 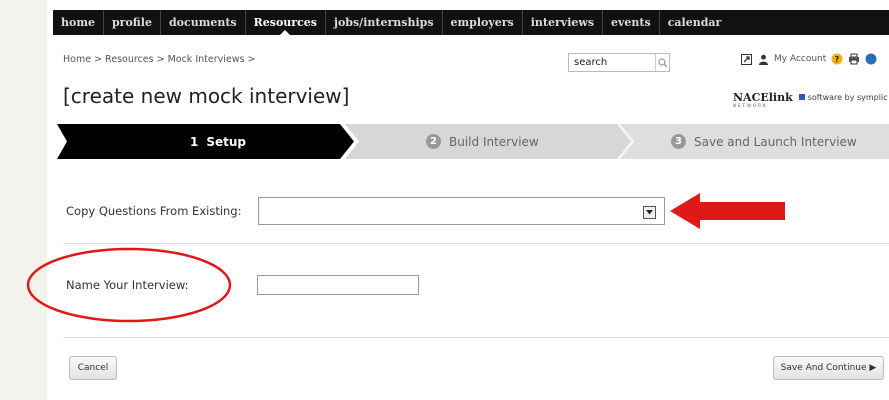 I want to click on step-2-number: 2, so click(x=433, y=141).